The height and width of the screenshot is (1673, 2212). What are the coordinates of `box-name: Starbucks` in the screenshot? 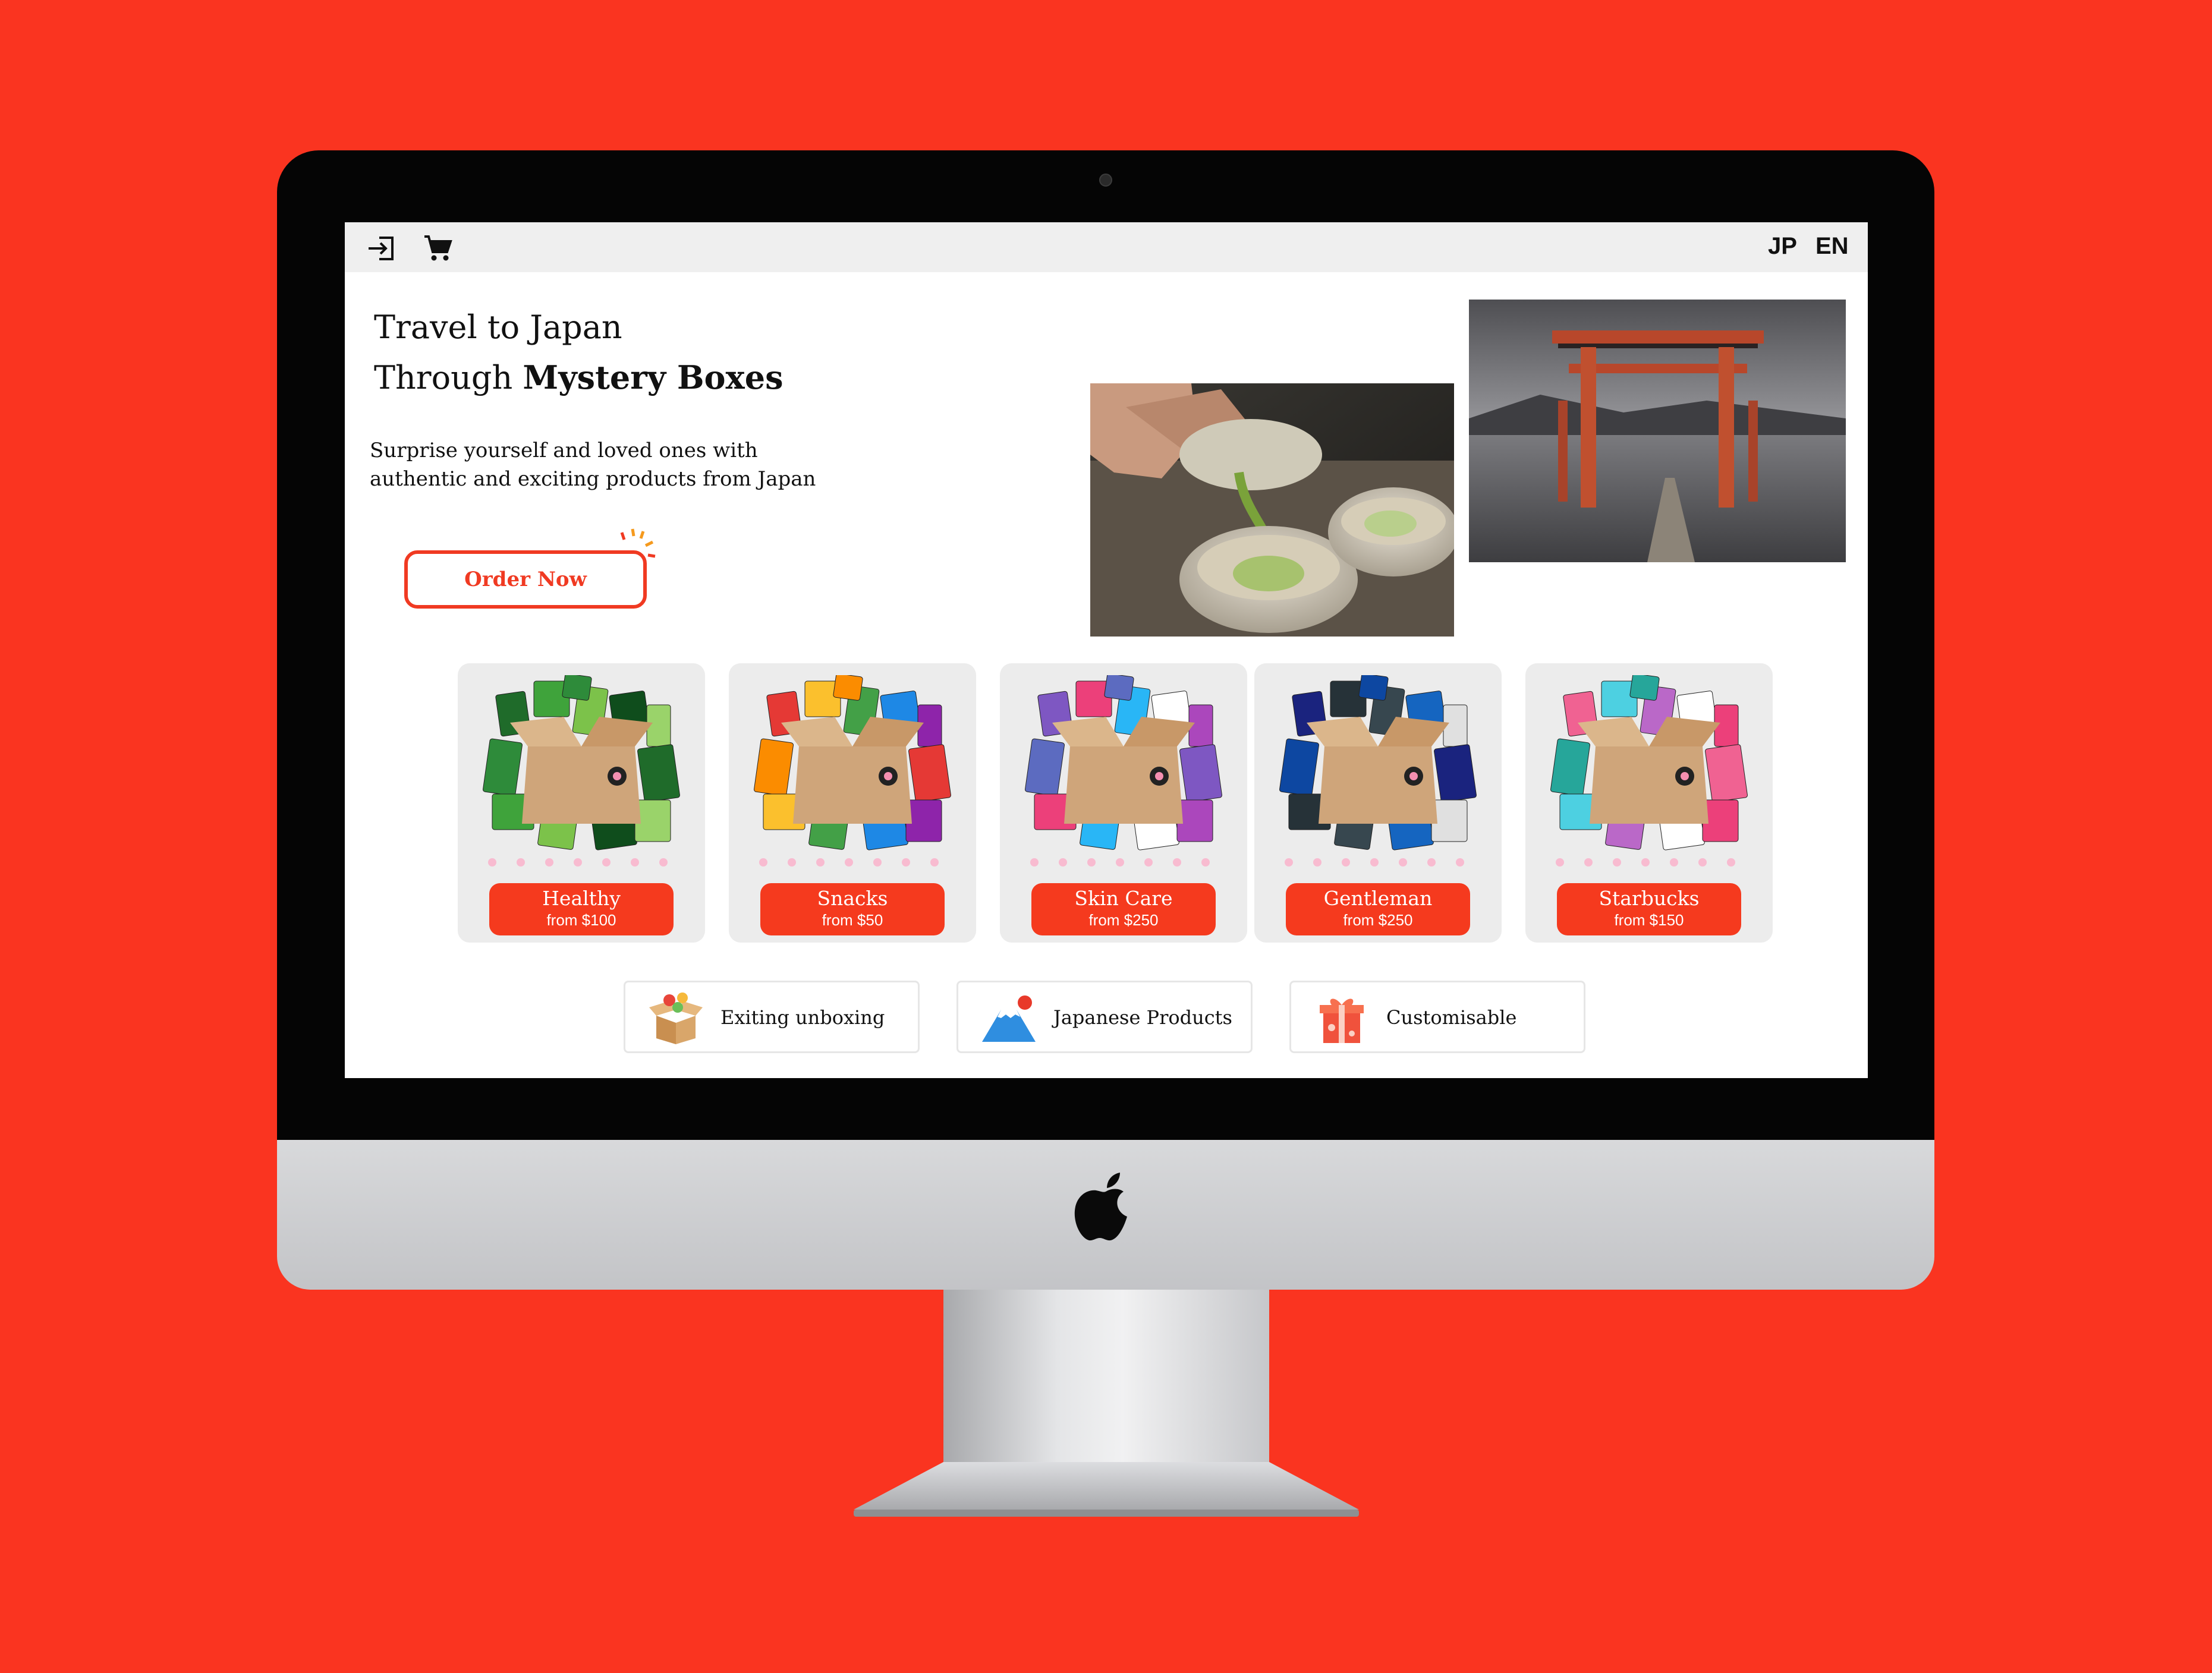 It's located at (1649, 898).